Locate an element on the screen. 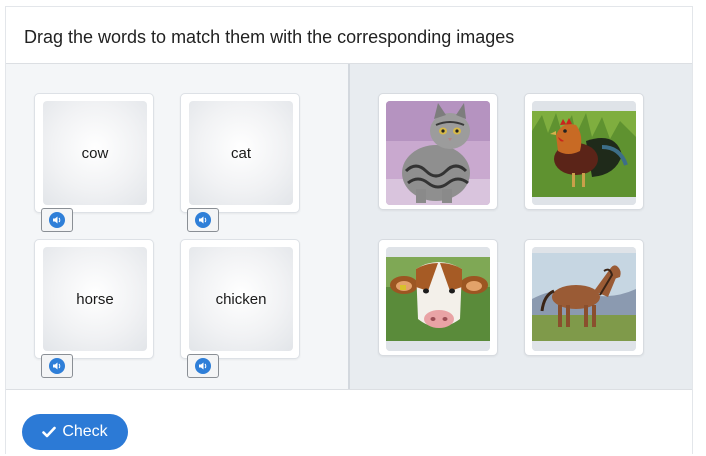  word-card-face: chicken is located at coordinates (241, 299).